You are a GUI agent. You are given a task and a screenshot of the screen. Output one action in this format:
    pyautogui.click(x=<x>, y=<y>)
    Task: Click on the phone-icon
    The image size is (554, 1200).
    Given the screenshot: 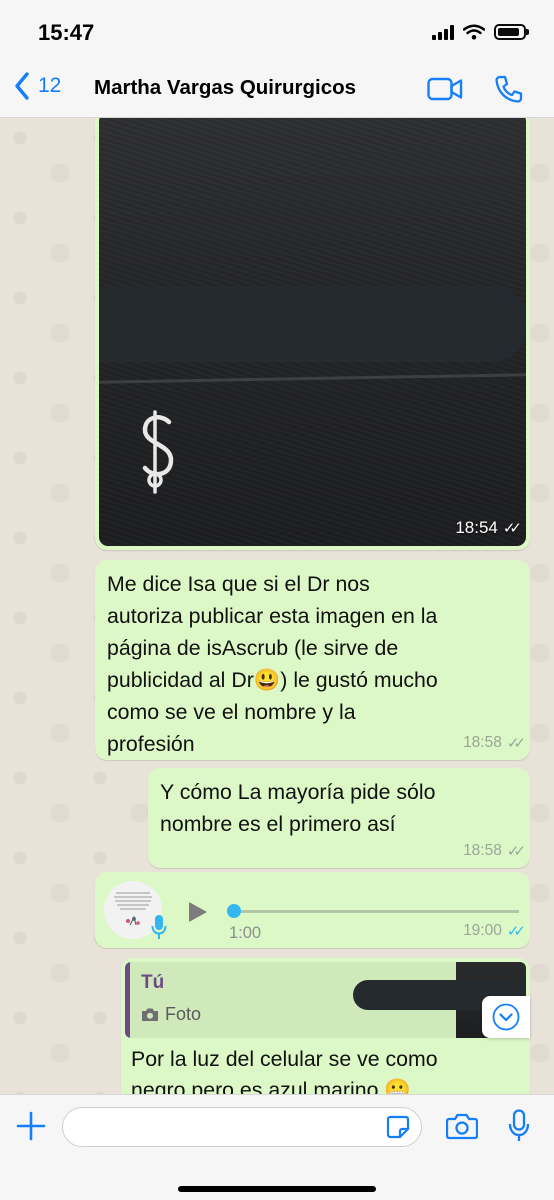 What is the action you would take?
    pyautogui.click(x=509, y=89)
    